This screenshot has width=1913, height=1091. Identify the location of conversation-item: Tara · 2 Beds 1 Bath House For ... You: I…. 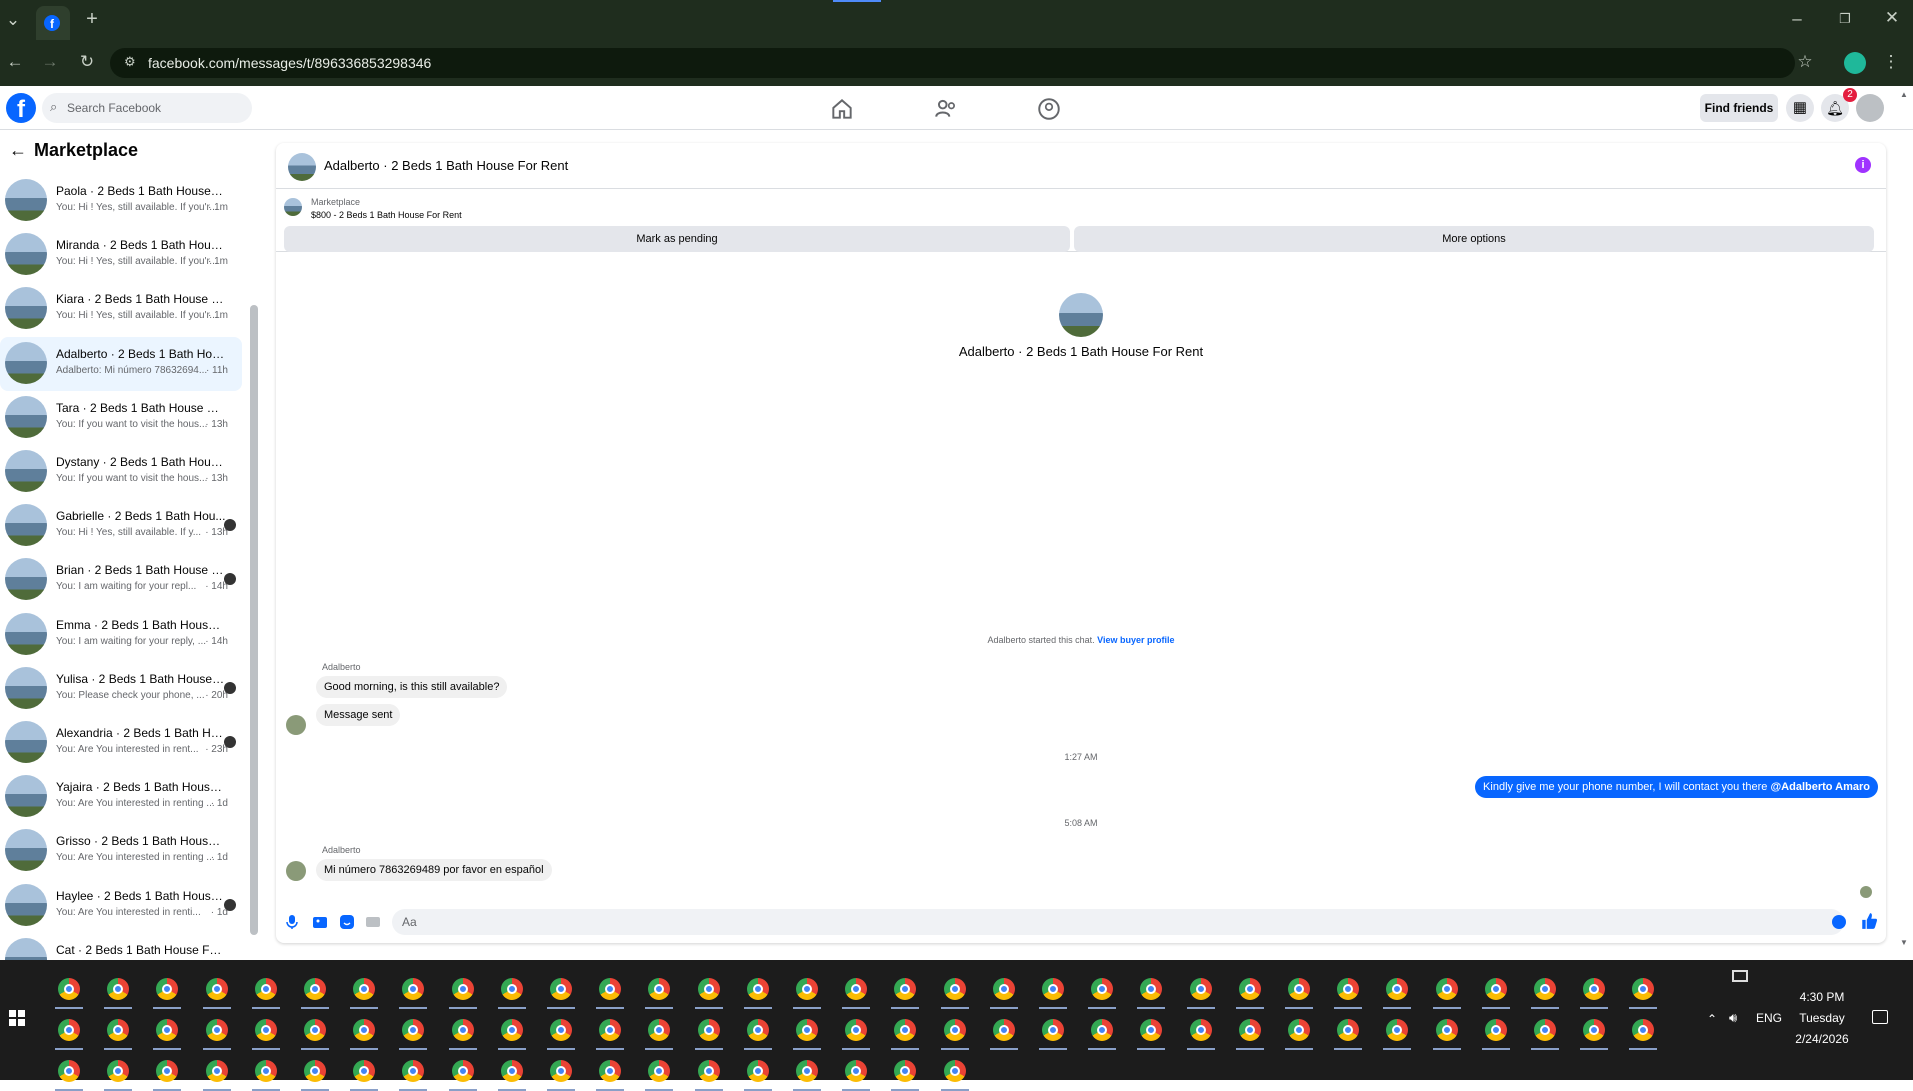
(121, 418).